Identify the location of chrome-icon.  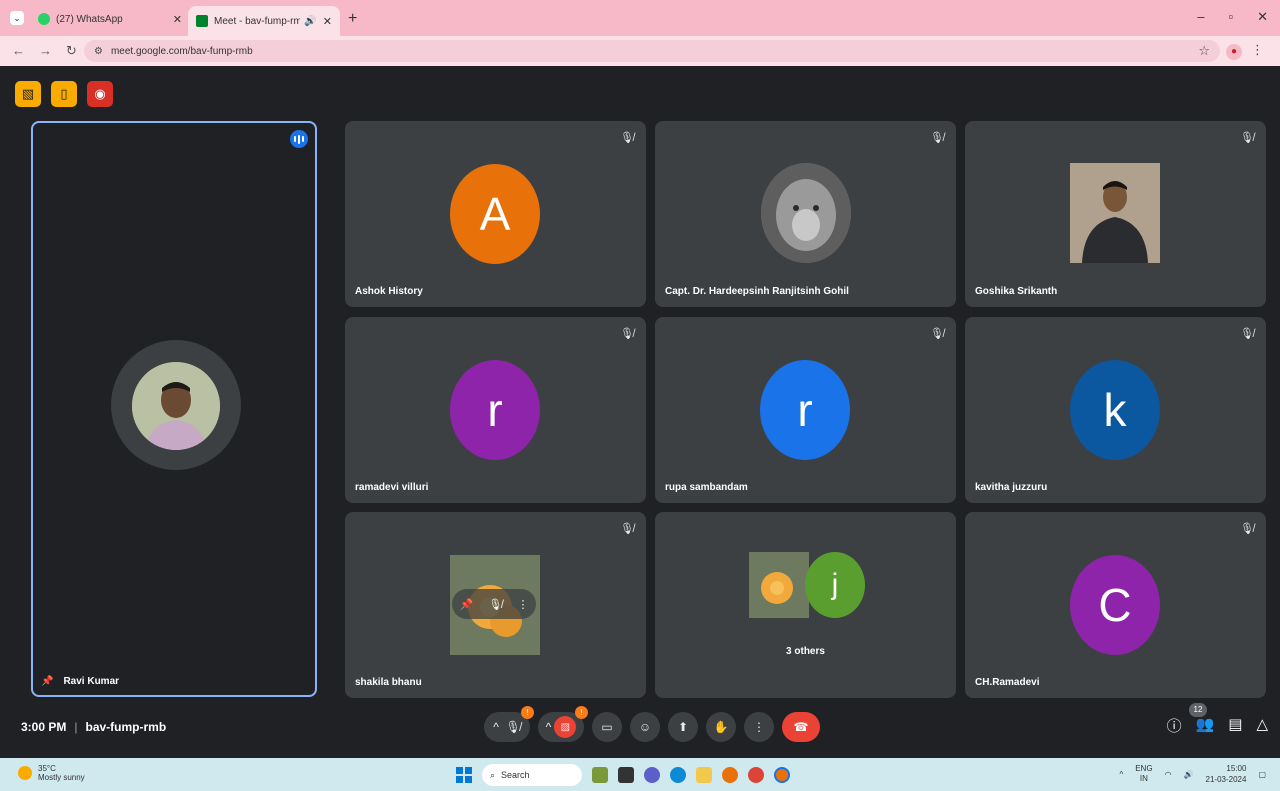
(756, 775).